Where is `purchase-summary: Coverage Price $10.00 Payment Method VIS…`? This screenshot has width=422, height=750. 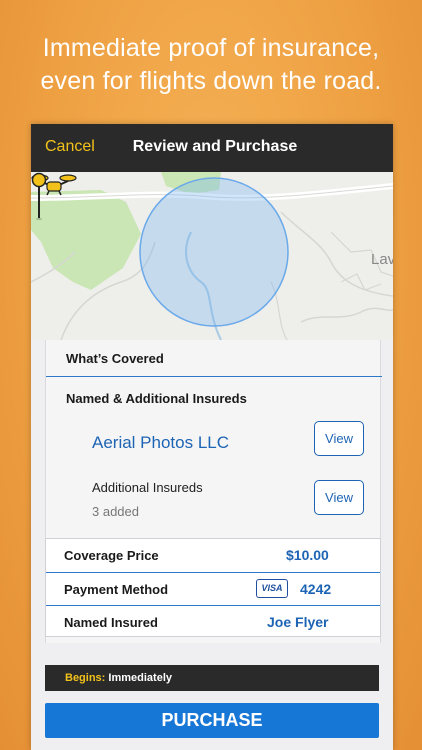 purchase-summary: Coverage Price $10.00 Payment Method VIS… is located at coordinates (213, 587).